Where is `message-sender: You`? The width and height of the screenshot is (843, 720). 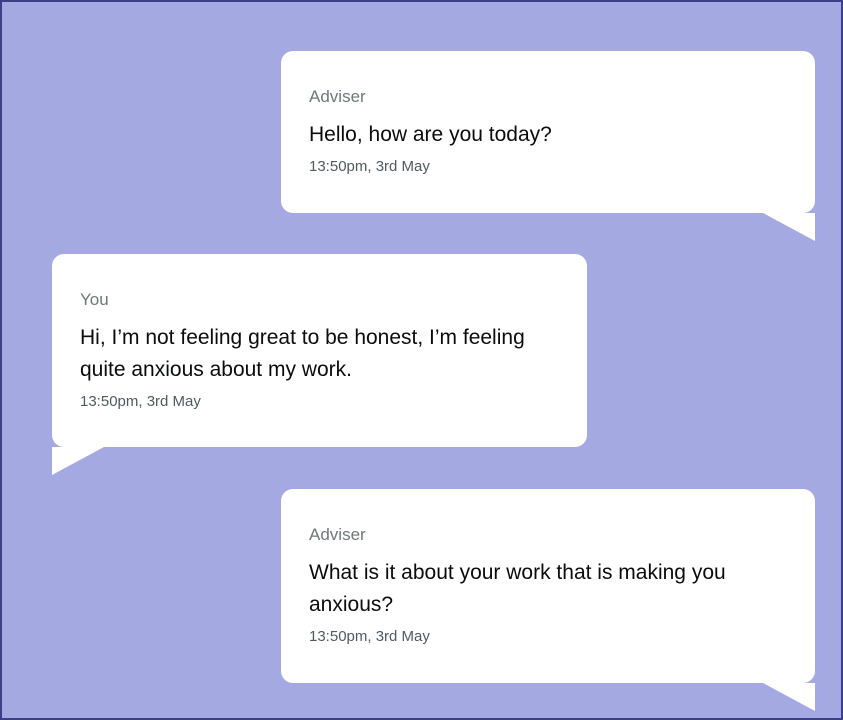
message-sender: You is located at coordinates (94, 299).